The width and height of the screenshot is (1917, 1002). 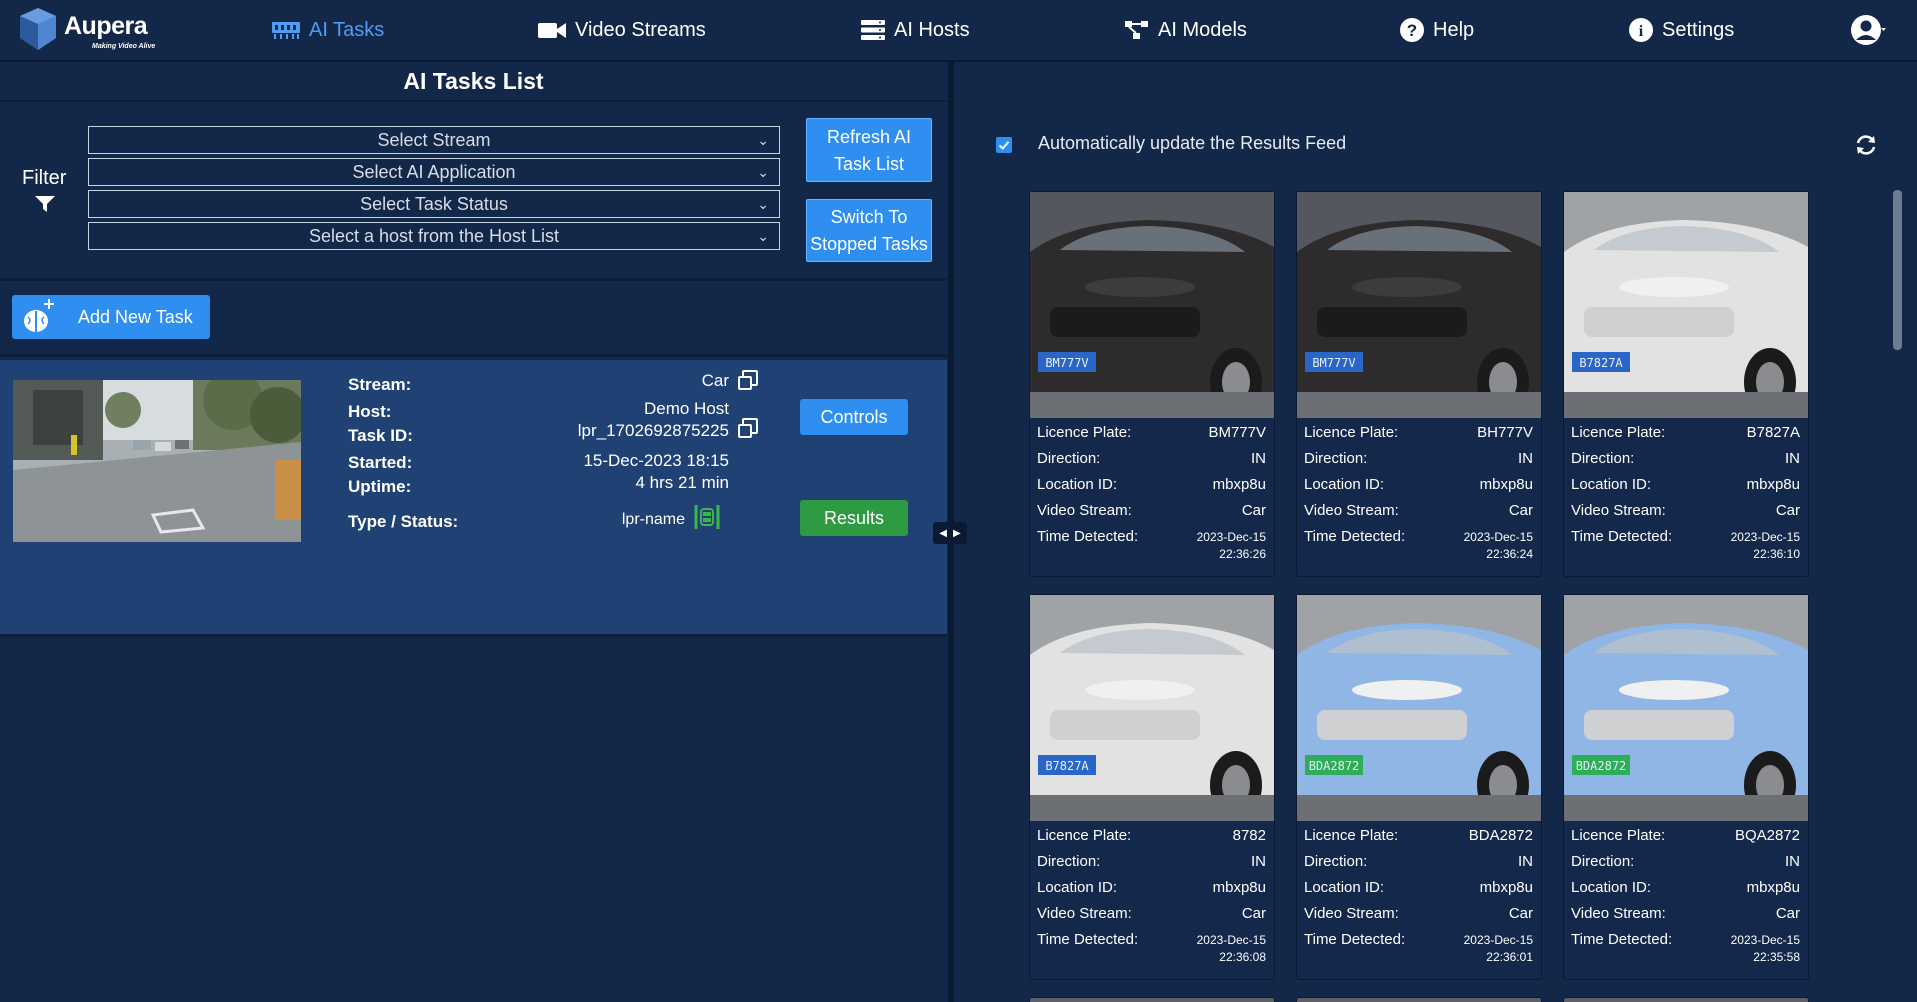 What do you see at coordinates (327, 30) in the screenshot?
I see `nav-ai-tasks: AI Tasks` at bounding box center [327, 30].